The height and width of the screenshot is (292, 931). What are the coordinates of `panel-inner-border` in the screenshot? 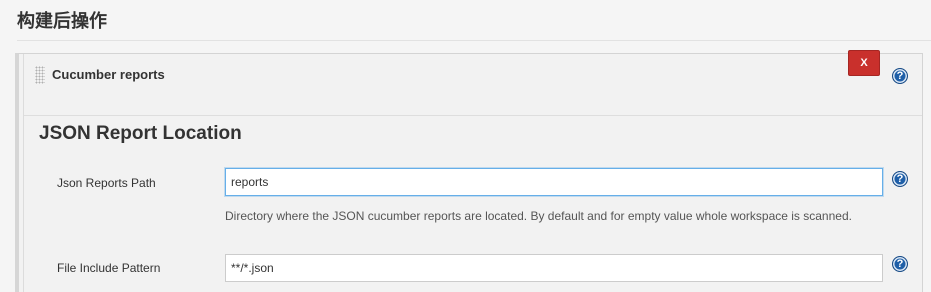 It's located at (23, 173).